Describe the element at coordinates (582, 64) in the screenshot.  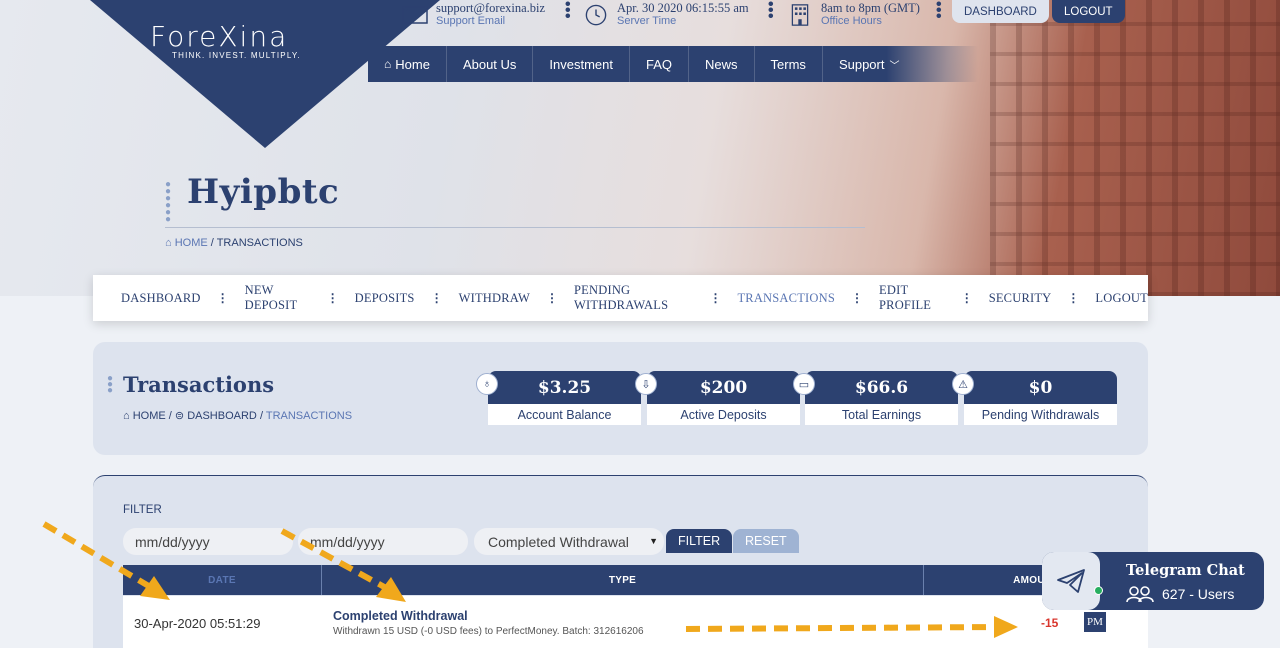
I see `nav-investment: Investment` at that location.